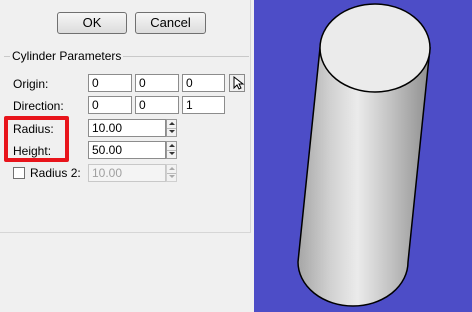 This screenshot has height=312, width=472. I want to click on origin-z-input: 0, so click(203, 83).